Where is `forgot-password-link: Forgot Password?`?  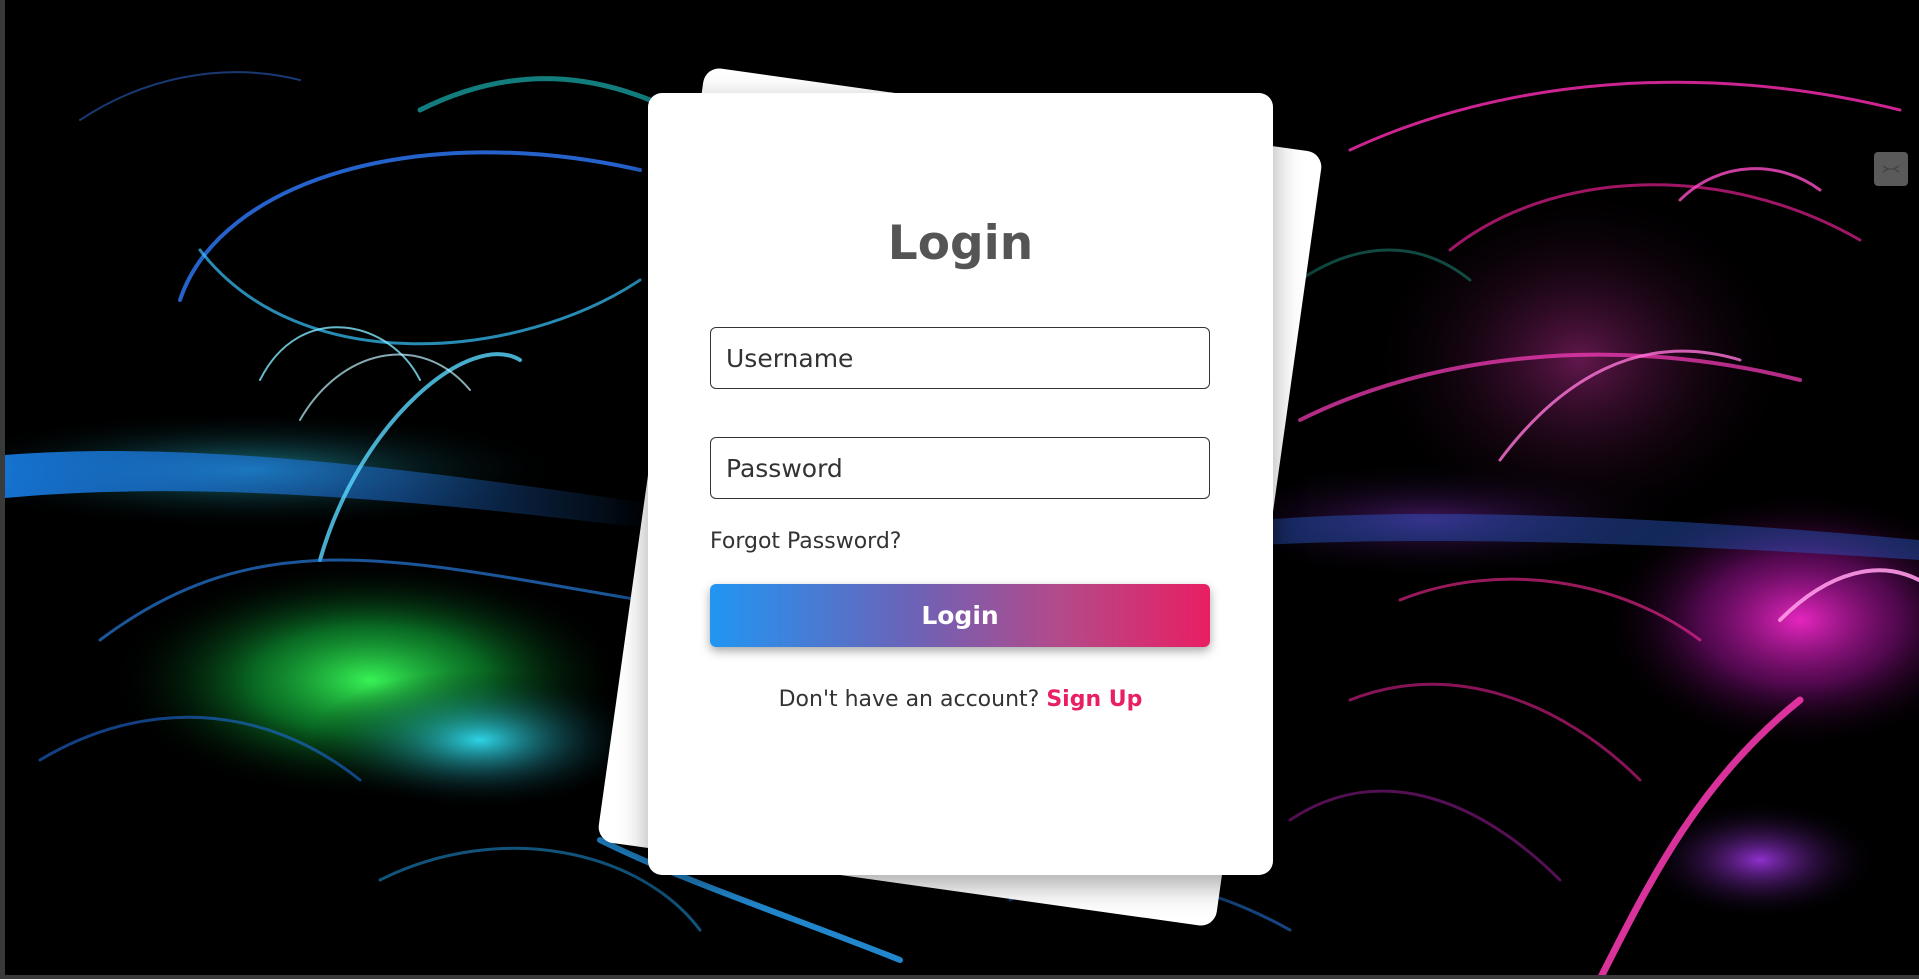
forgot-password-link: Forgot Password? is located at coordinates (805, 541).